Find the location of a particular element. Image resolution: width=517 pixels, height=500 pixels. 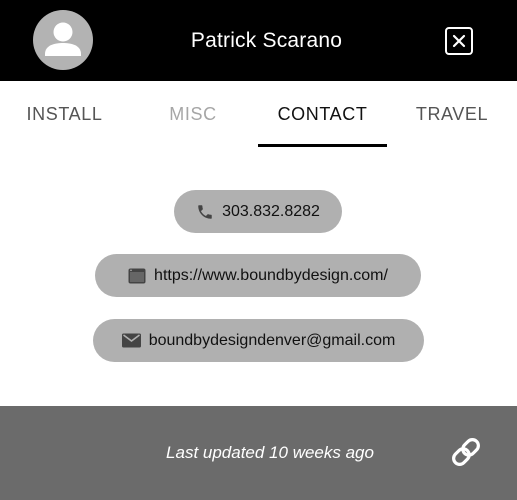

close-button is located at coordinates (459, 41).